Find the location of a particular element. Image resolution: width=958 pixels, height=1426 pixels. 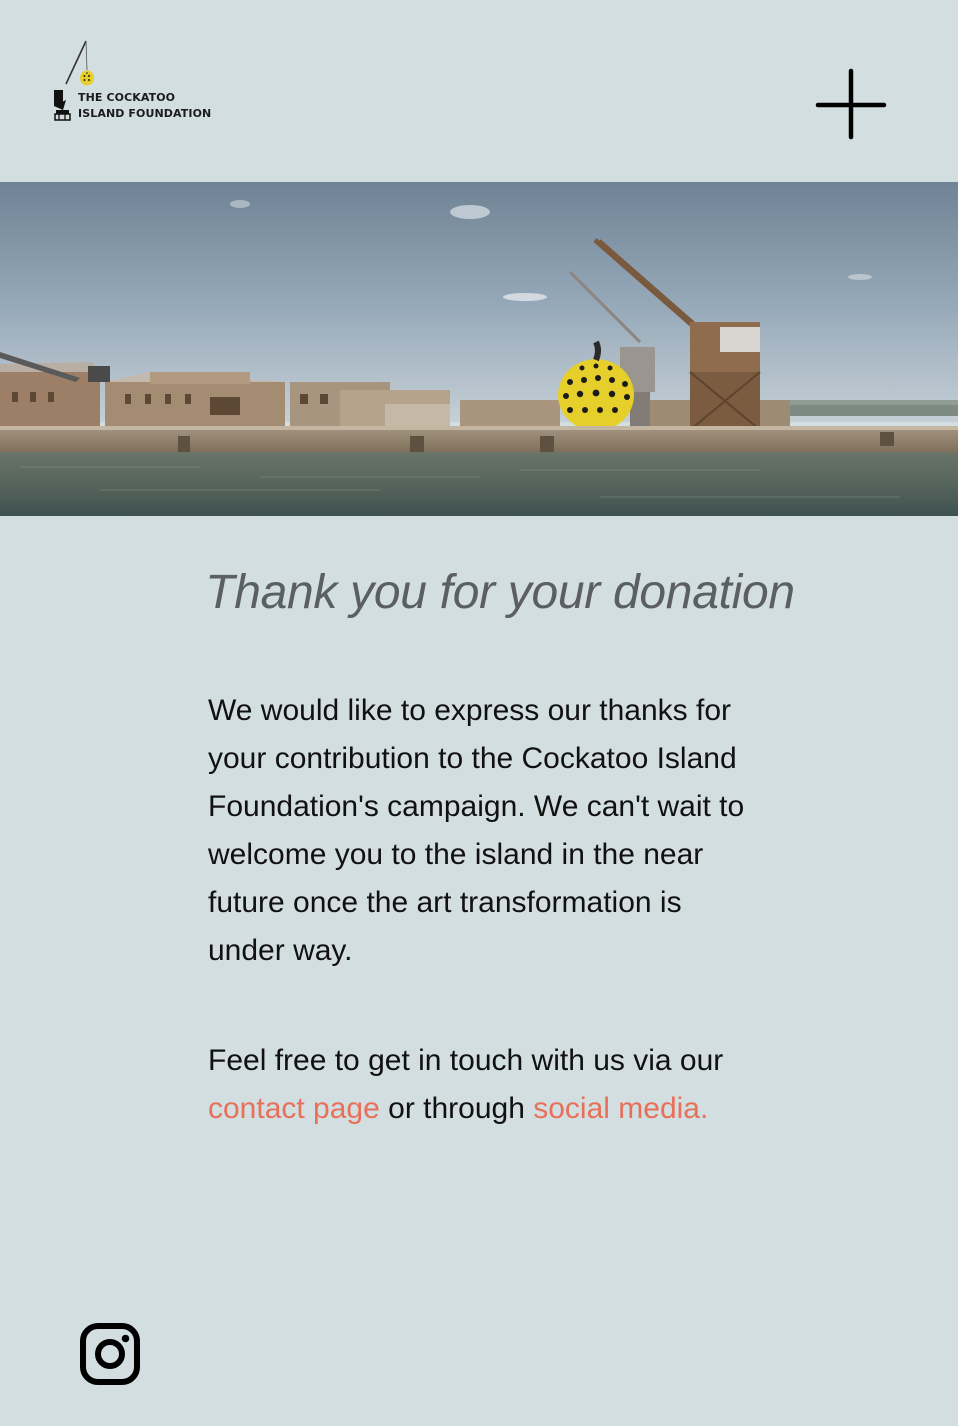

social-media-link: social media. is located at coordinates (620, 1108).